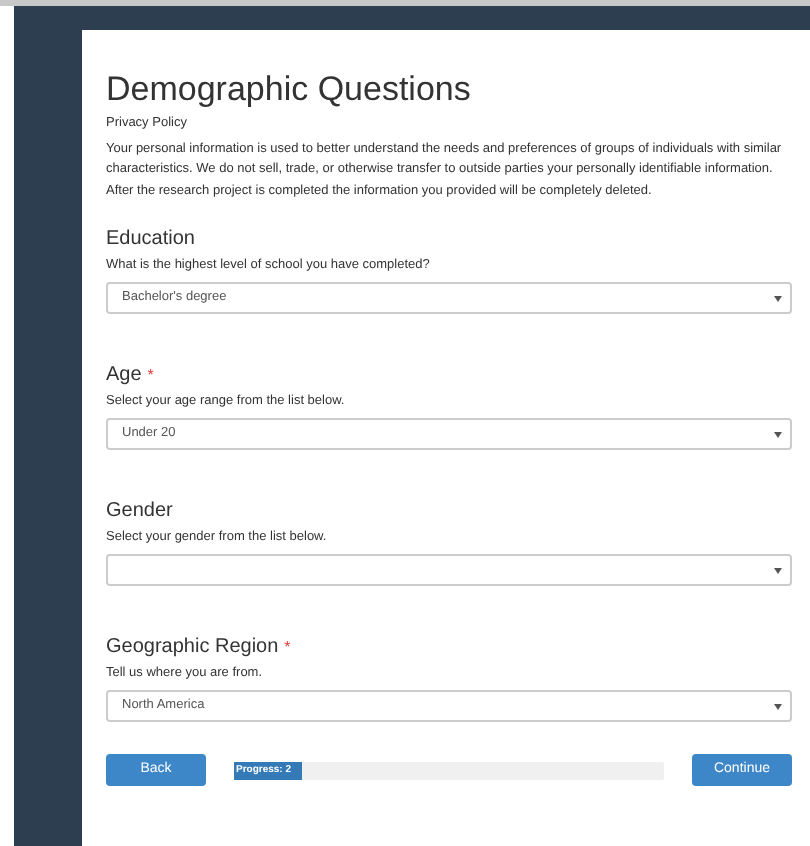  What do you see at coordinates (449, 570) in the screenshot?
I see `select-field` at bounding box center [449, 570].